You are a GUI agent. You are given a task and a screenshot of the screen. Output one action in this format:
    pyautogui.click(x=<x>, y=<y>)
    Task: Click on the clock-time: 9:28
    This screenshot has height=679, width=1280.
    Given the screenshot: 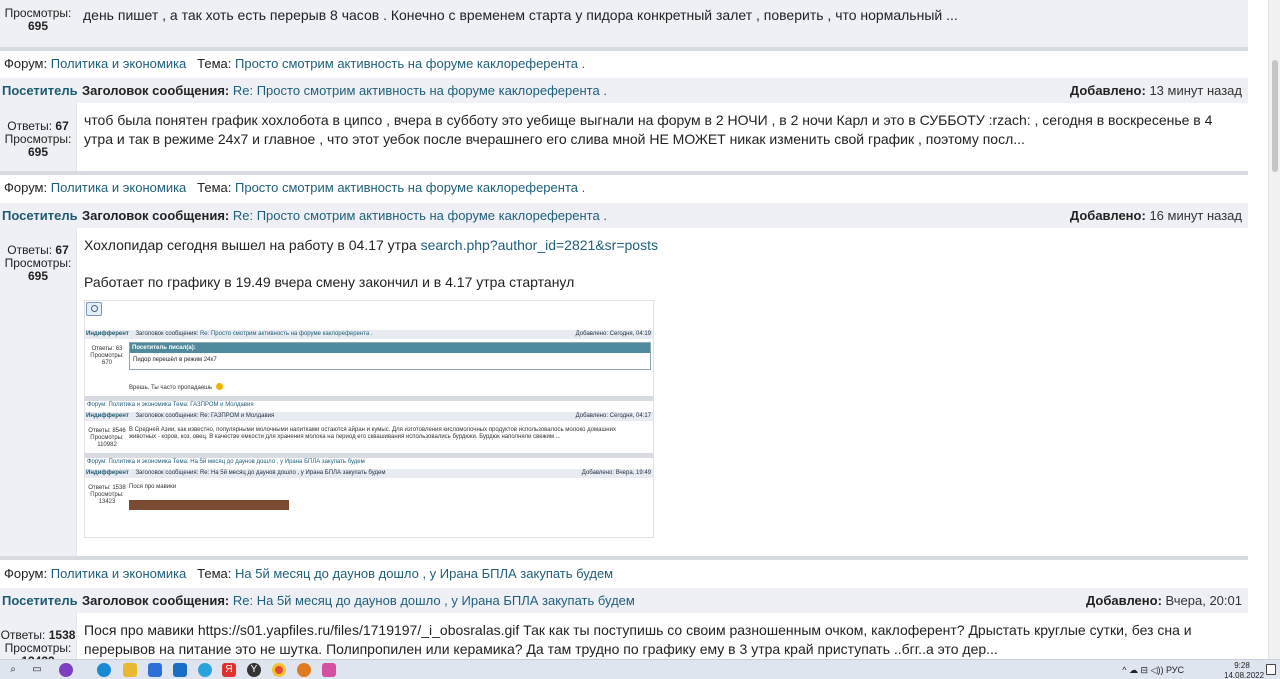 What is the action you would take?
    pyautogui.click(x=1242, y=665)
    